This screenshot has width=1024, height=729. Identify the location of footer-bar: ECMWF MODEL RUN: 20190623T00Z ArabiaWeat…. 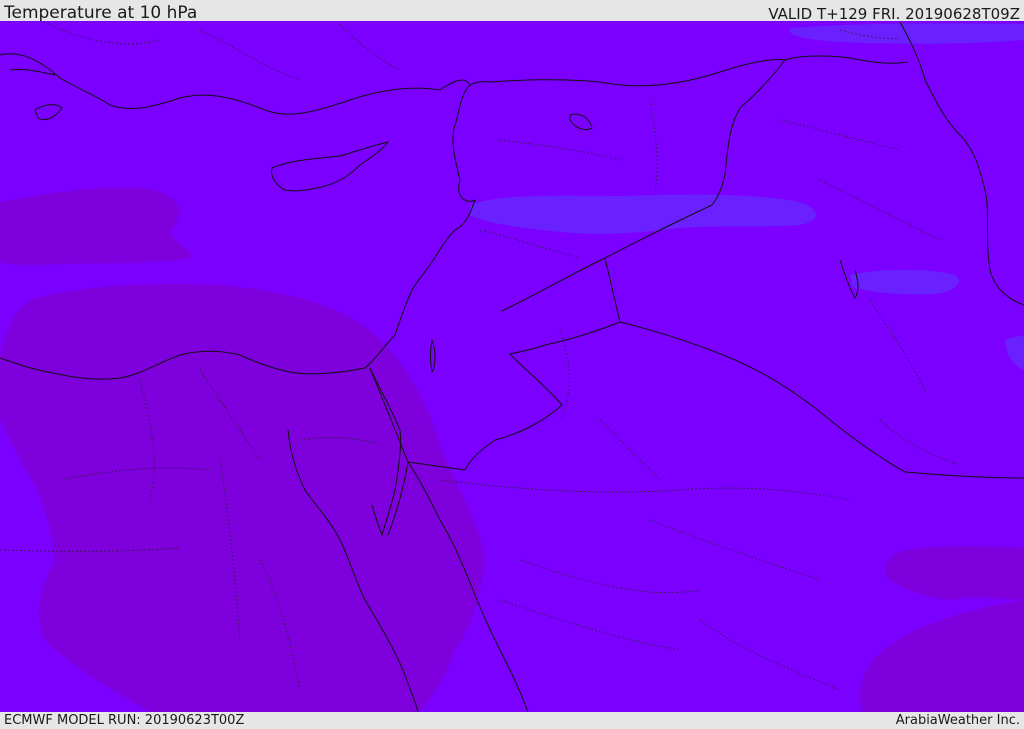
(512, 720).